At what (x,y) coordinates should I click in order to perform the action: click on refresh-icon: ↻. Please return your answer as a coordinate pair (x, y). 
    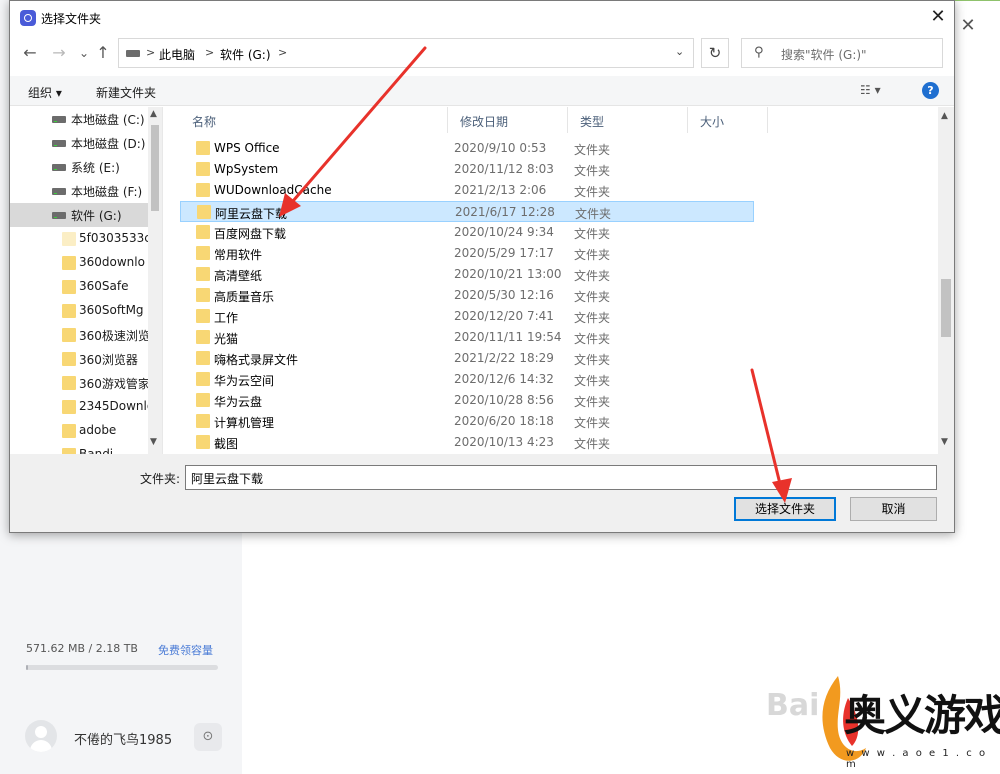
    Looking at the image, I should click on (715, 53).